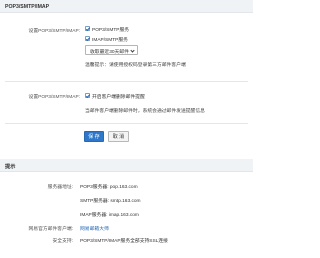  What do you see at coordinates (94, 228) in the screenshot?
I see `official-client-link: 网易邮箱大师` at bounding box center [94, 228].